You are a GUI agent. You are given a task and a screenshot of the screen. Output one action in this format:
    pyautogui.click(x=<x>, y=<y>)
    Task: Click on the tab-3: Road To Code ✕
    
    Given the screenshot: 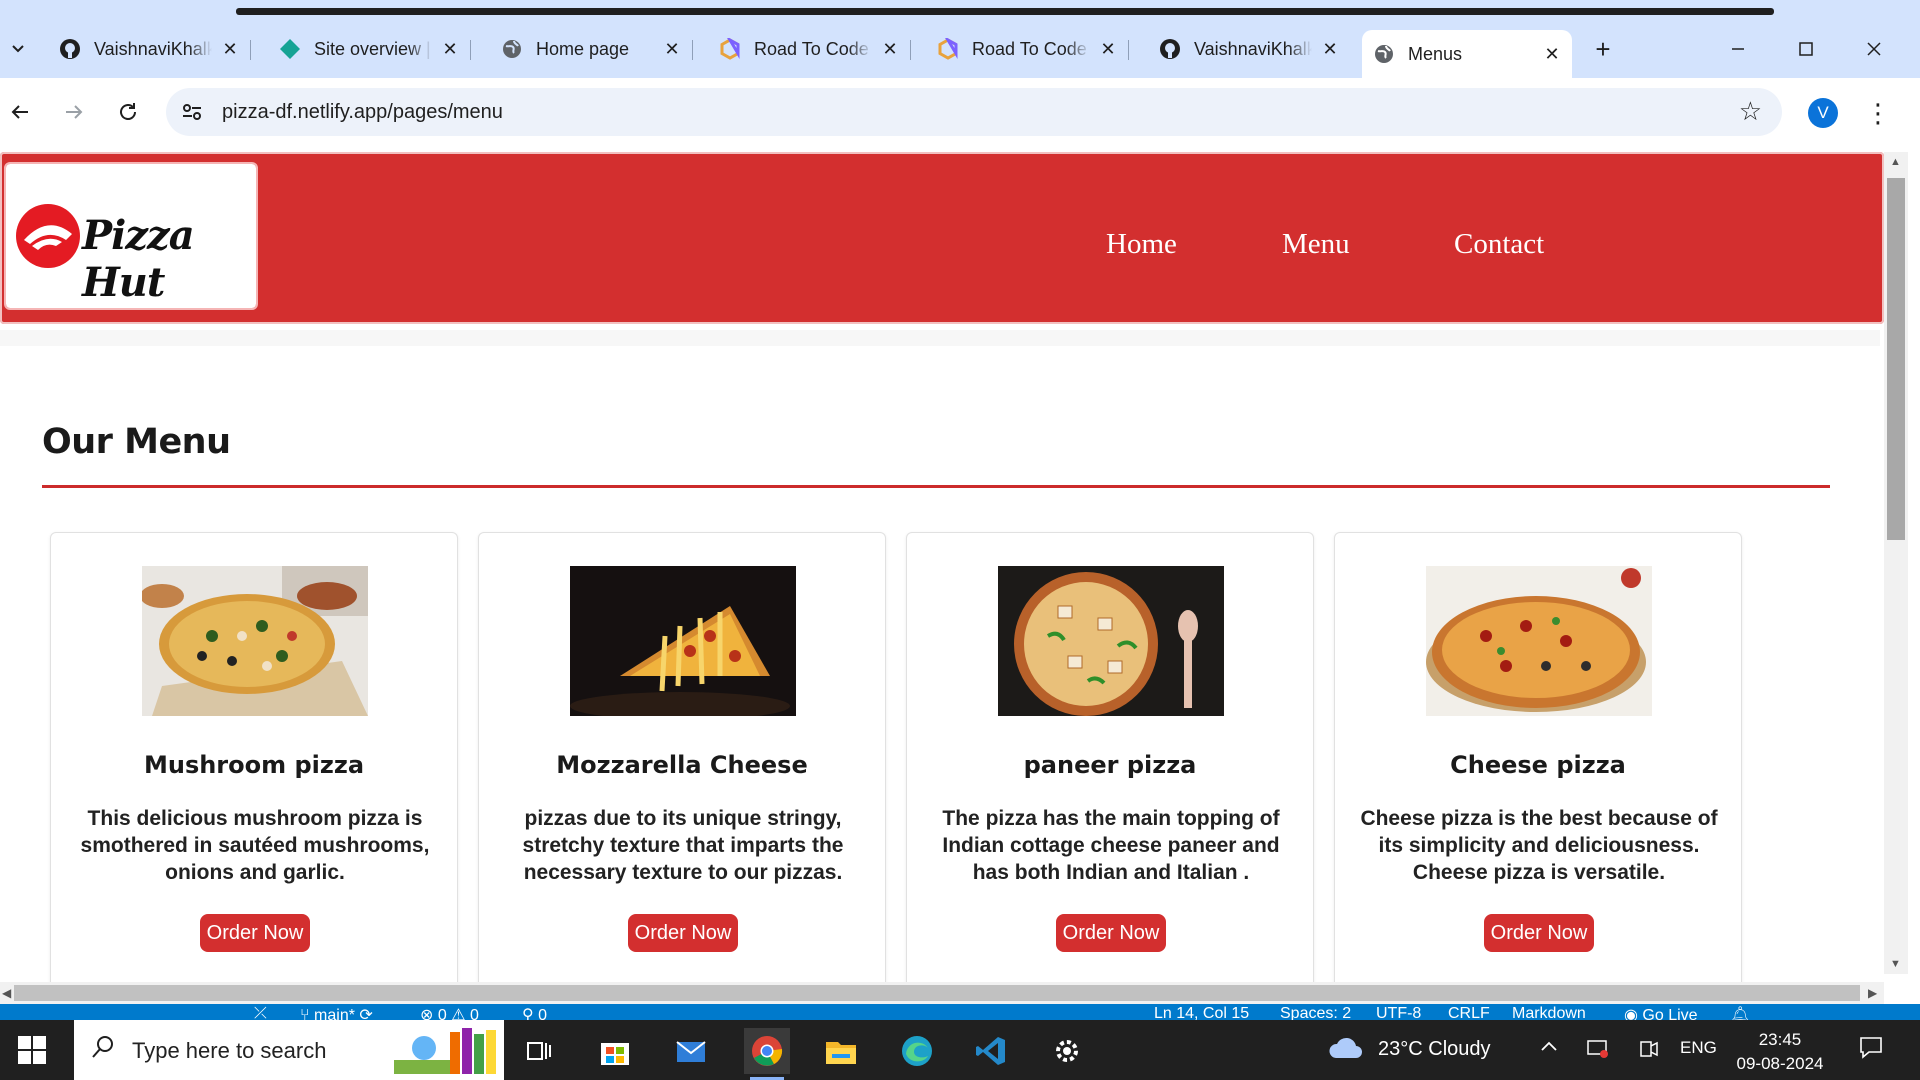 What is the action you would take?
    pyautogui.click(x=809, y=49)
    